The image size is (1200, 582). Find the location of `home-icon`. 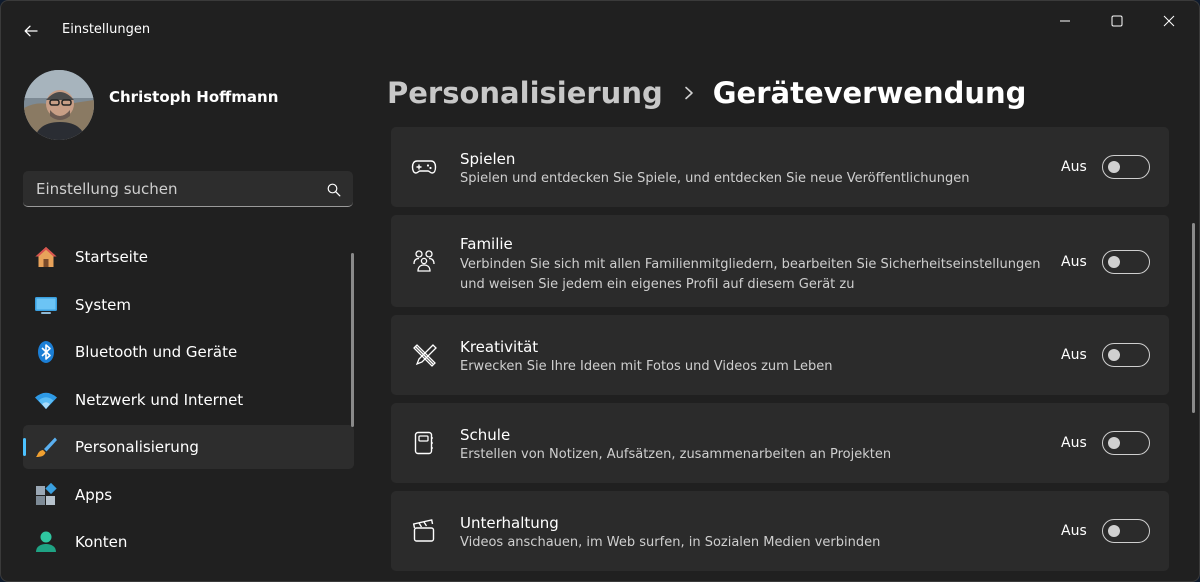

home-icon is located at coordinates (46, 257).